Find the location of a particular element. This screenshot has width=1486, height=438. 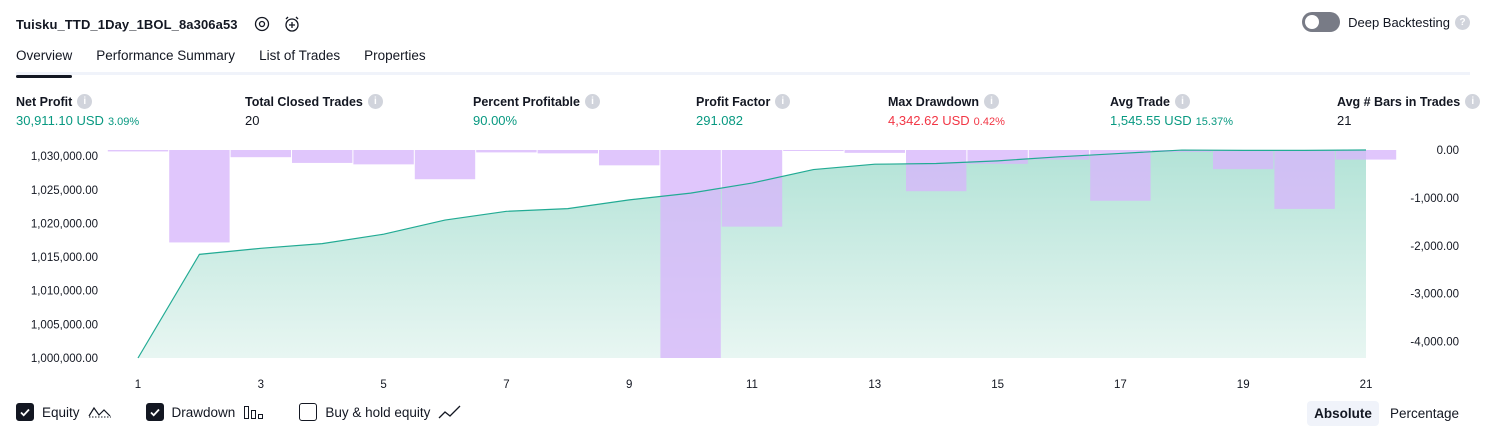

metric-max-drawdown: Max Drawdown i 4,342.62 USD 0.42% is located at coordinates (946, 111).